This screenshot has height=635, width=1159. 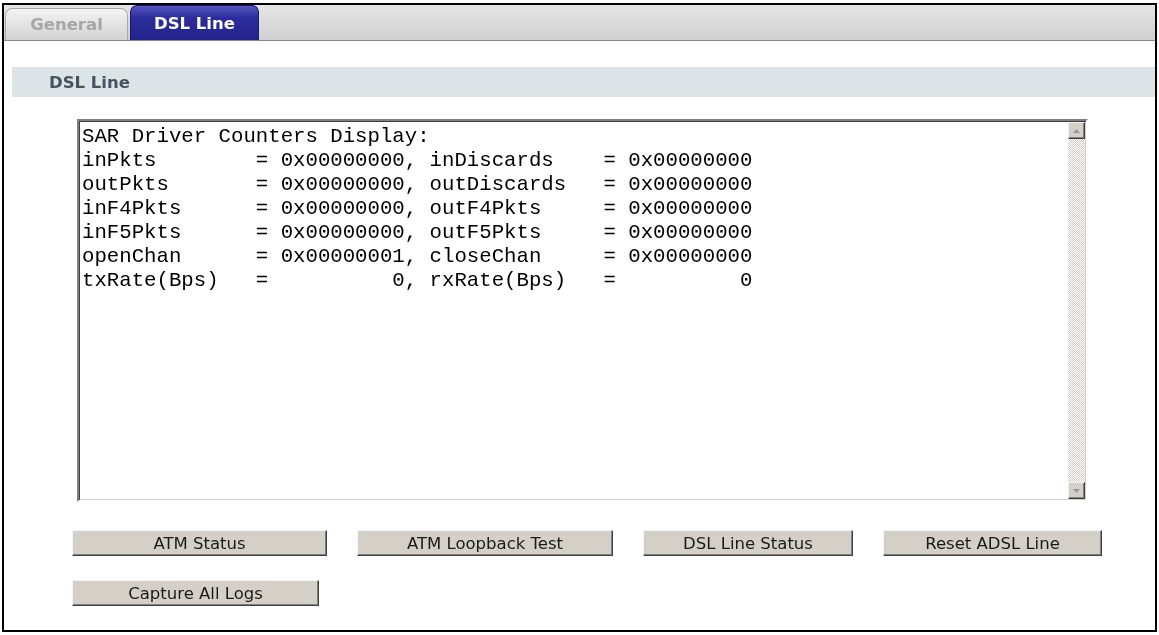 What do you see at coordinates (89, 82) in the screenshot?
I see `section-title: DSL Line` at bounding box center [89, 82].